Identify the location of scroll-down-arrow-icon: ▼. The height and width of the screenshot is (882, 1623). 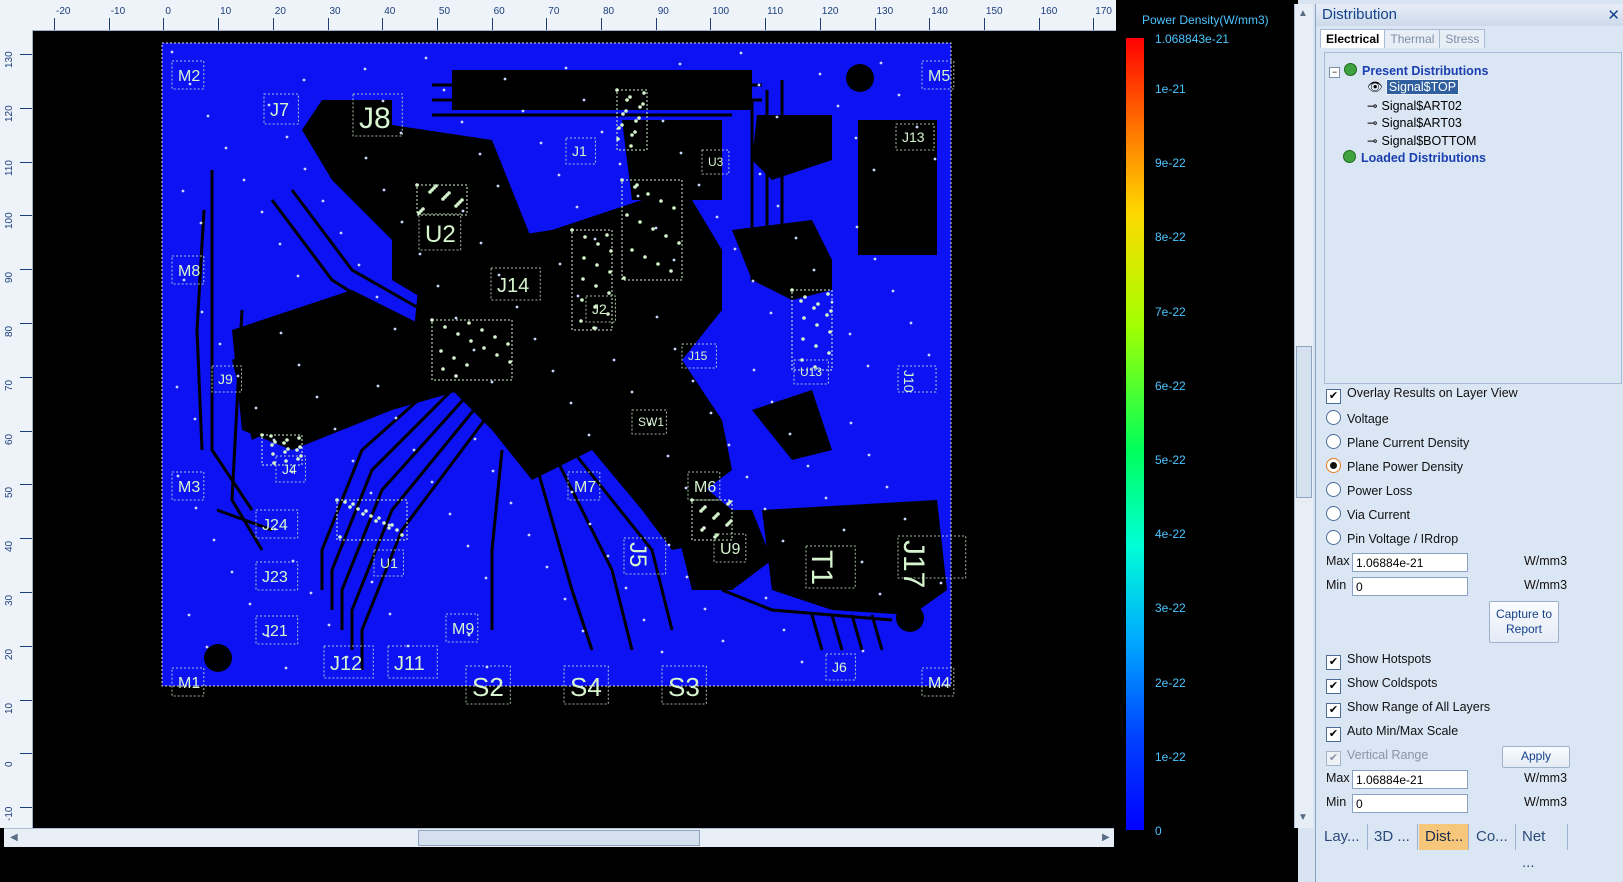
(1303, 817).